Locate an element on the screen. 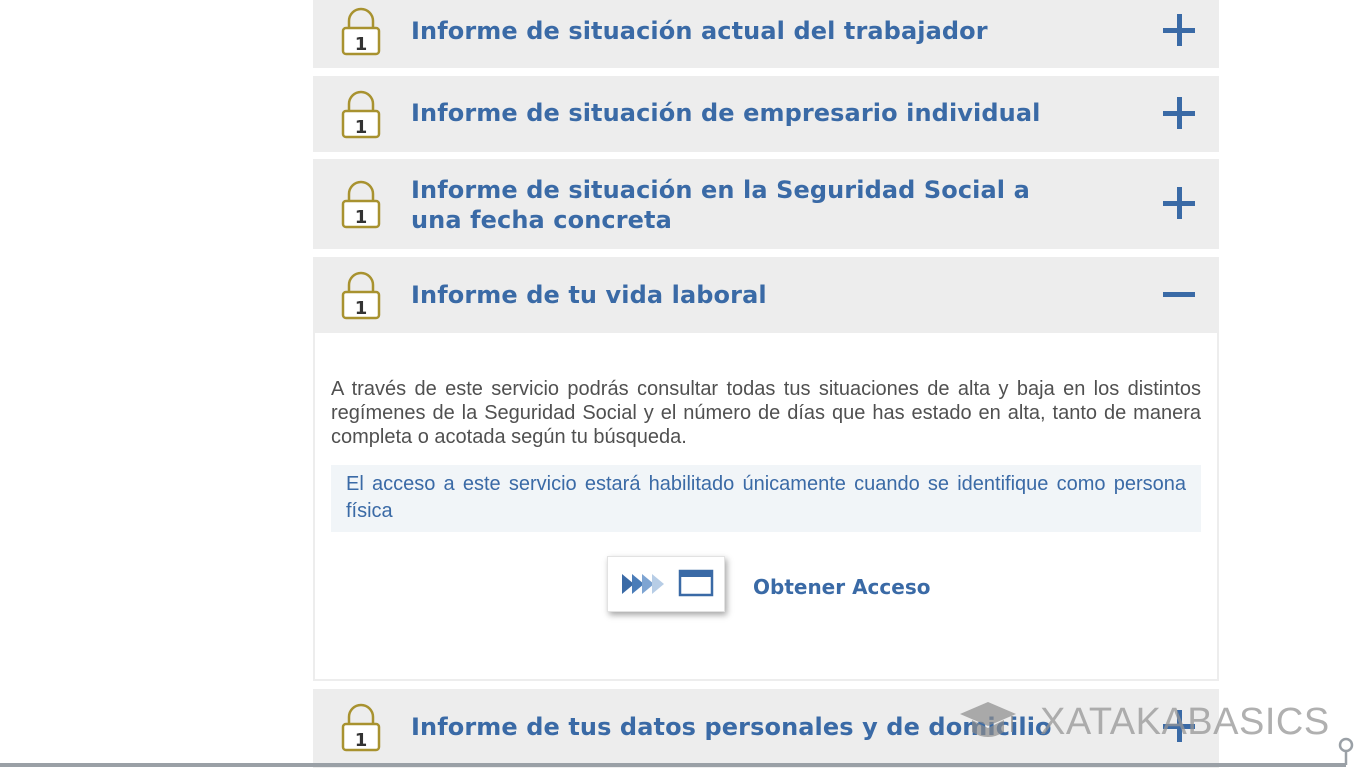  minus-icon is located at coordinates (1180, 295).